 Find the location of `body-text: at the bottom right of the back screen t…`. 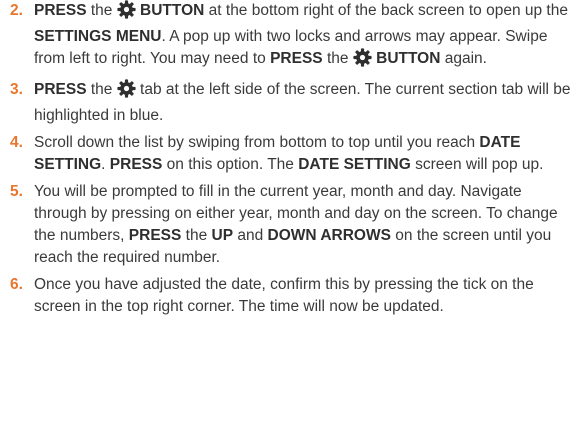

body-text: at the bottom right of the back screen t… is located at coordinates (386, 10).